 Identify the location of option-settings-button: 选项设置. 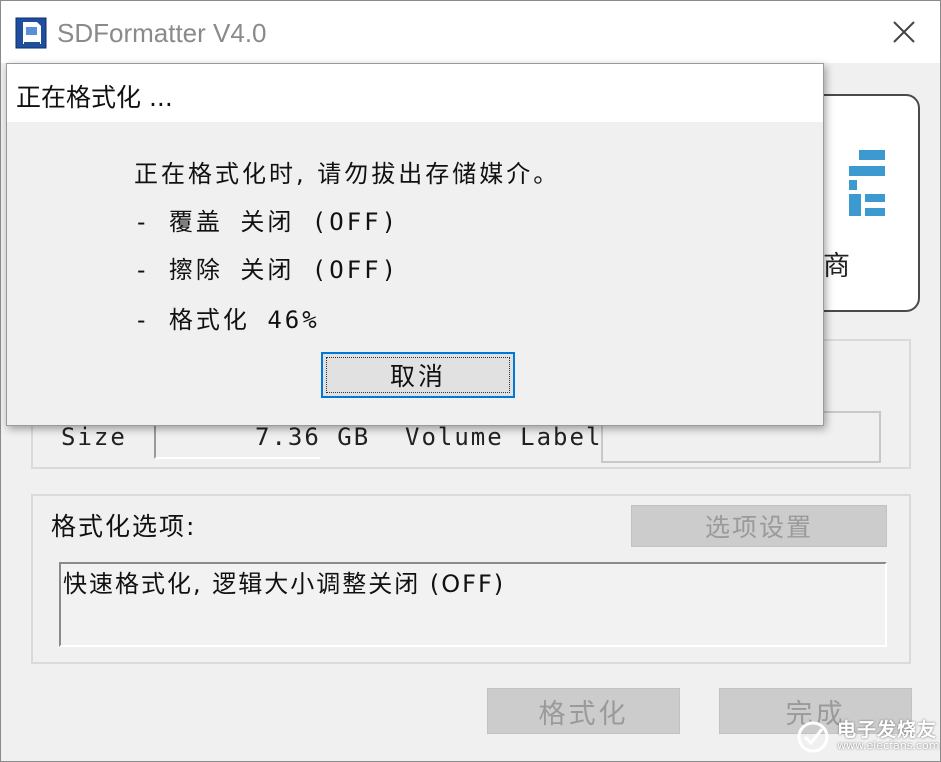
(759, 526).